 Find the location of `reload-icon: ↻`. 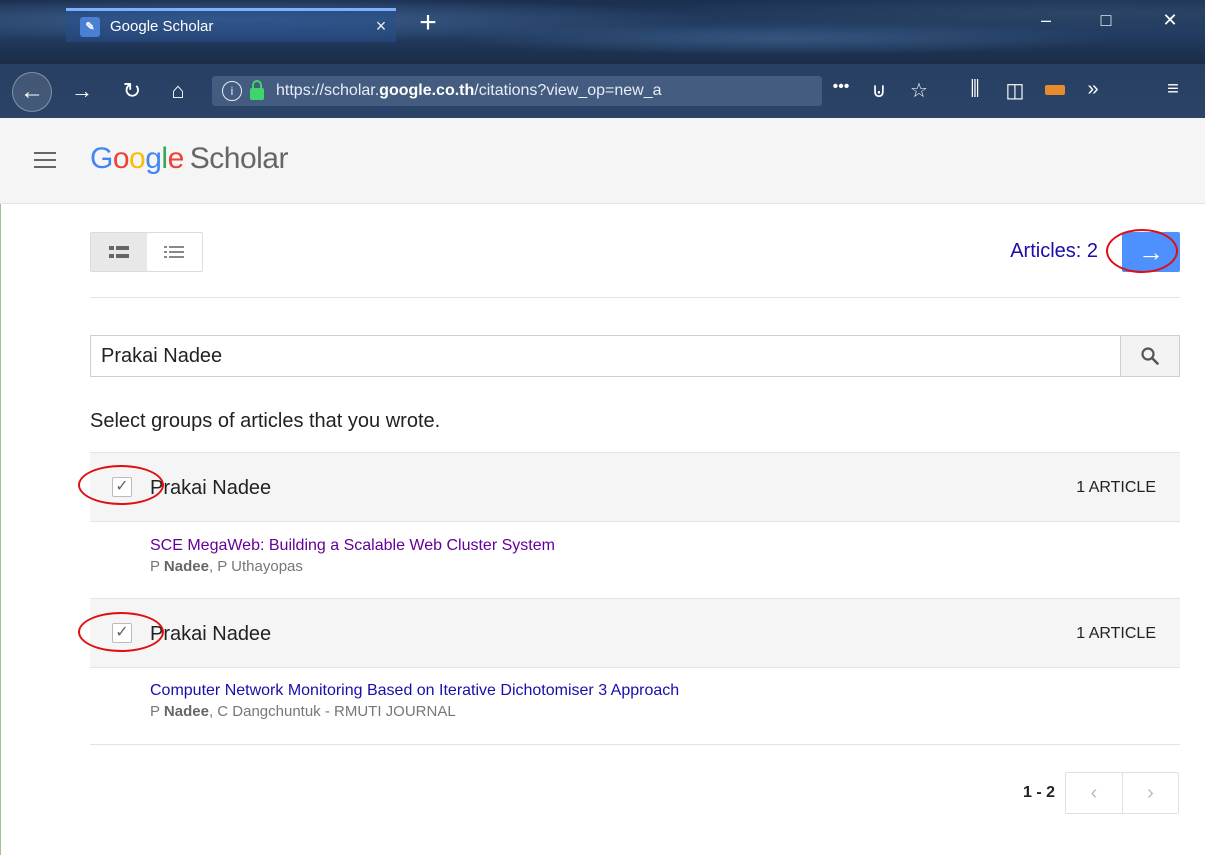

reload-icon: ↻ is located at coordinates (132, 91).